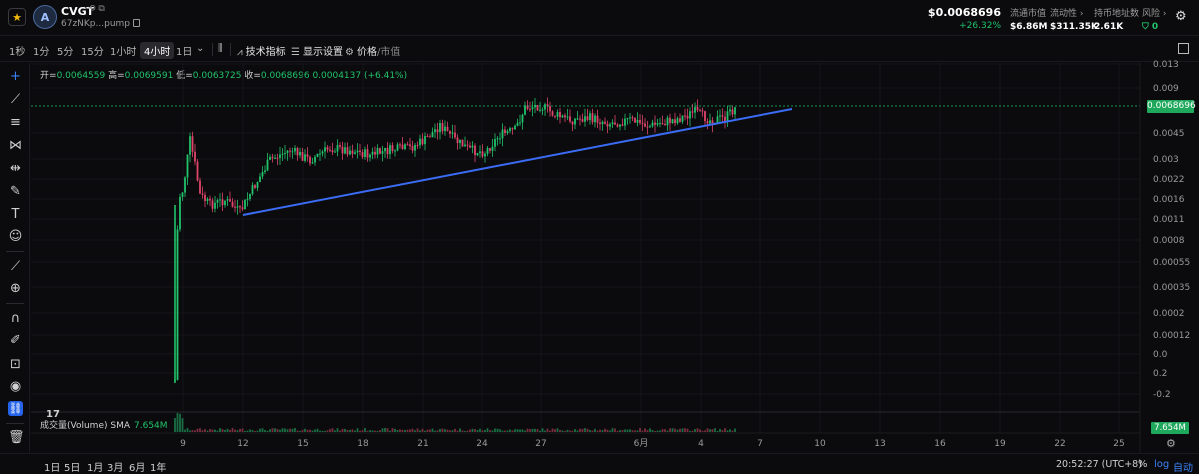 The height and width of the screenshot is (474, 1199). Describe the element at coordinates (1169, 241) in the screenshot. I see `price-tick-label: 0.0008` at that location.